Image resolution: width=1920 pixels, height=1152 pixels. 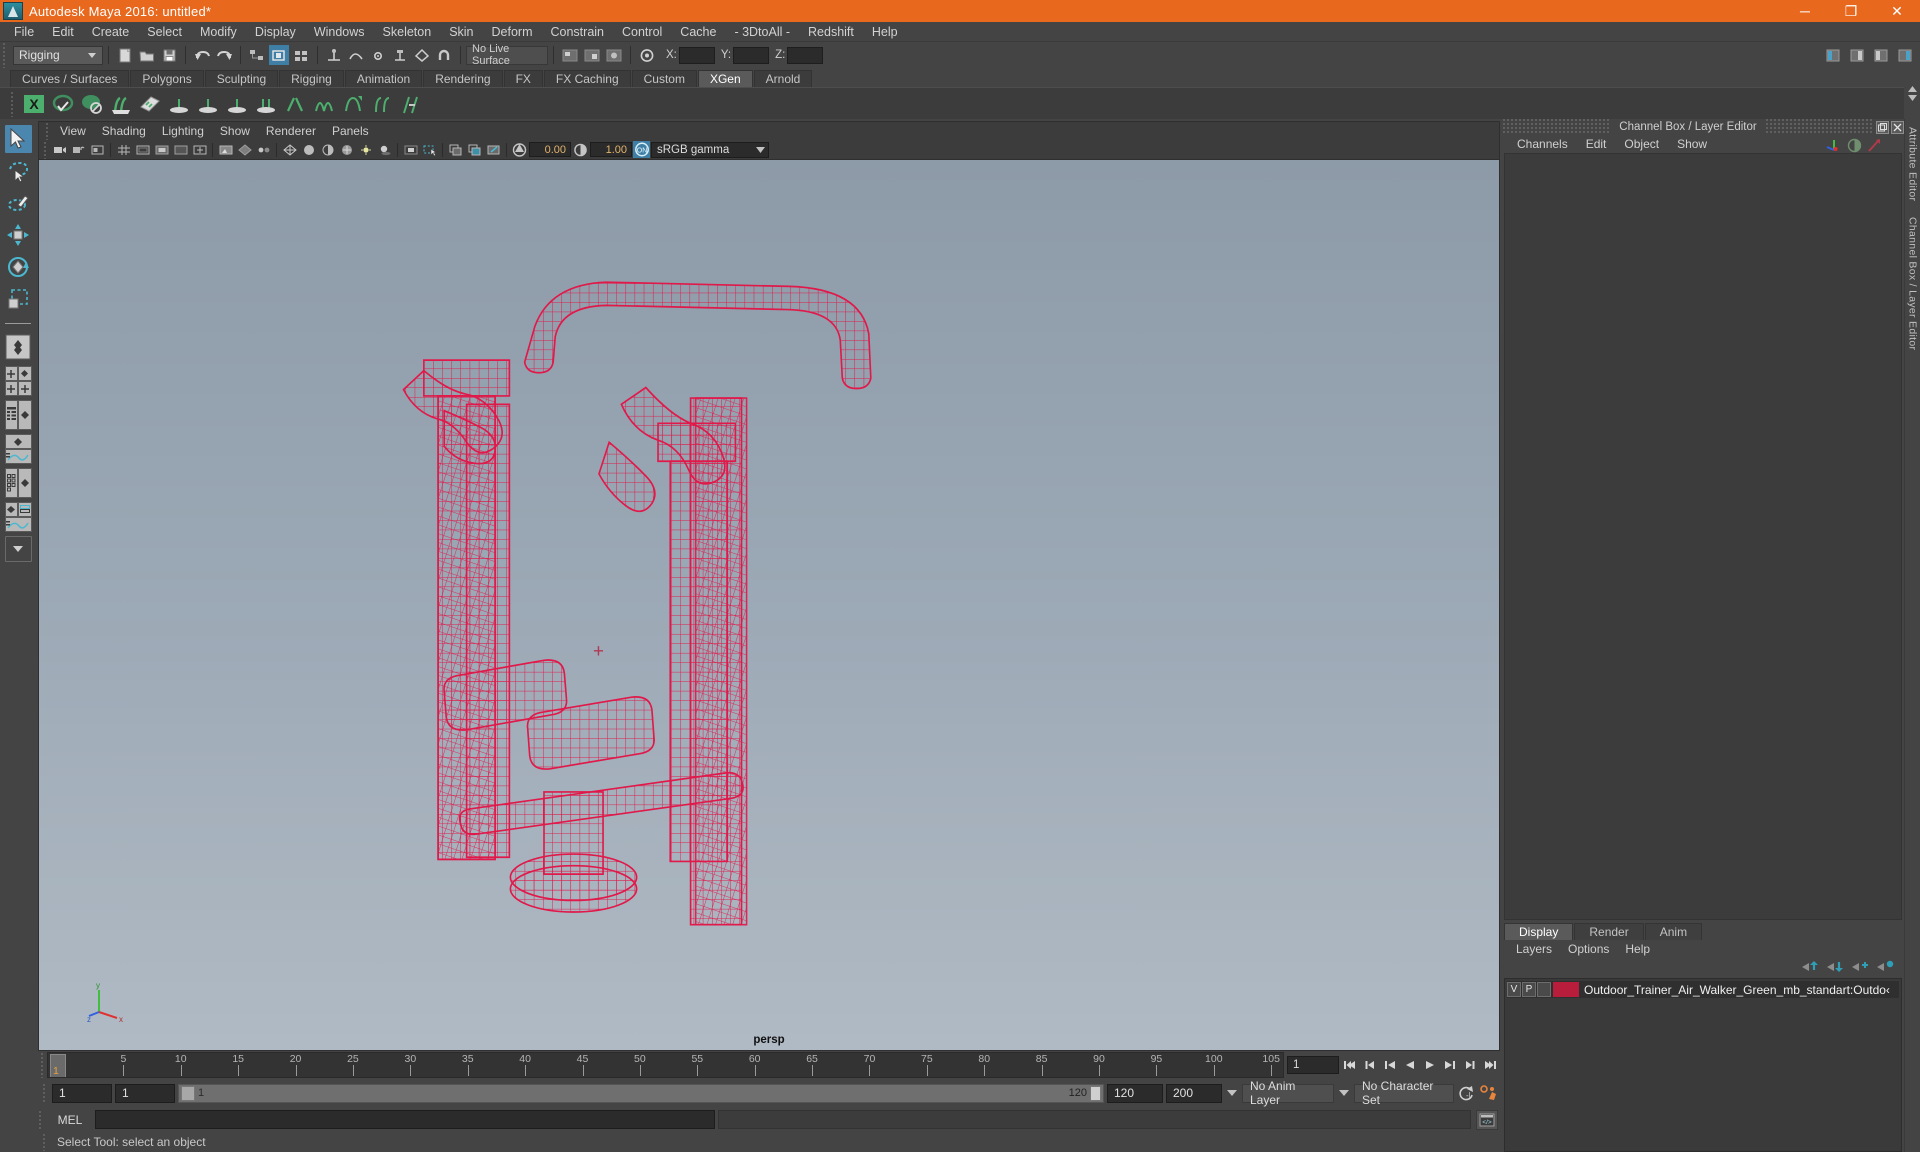 I want to click on viewport-grip, so click(x=47, y=131).